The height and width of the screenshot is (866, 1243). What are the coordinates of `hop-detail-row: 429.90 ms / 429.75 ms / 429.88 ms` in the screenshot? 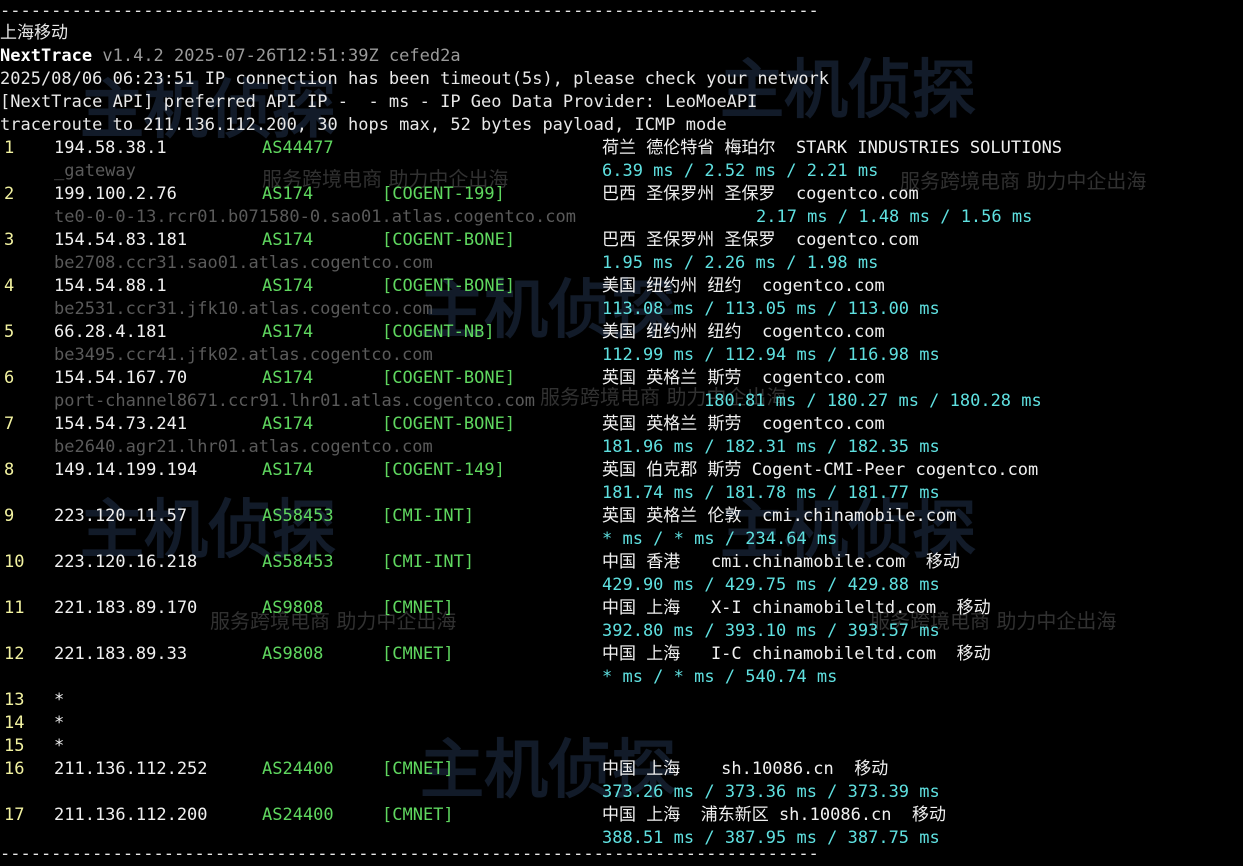 It's located at (621, 585).